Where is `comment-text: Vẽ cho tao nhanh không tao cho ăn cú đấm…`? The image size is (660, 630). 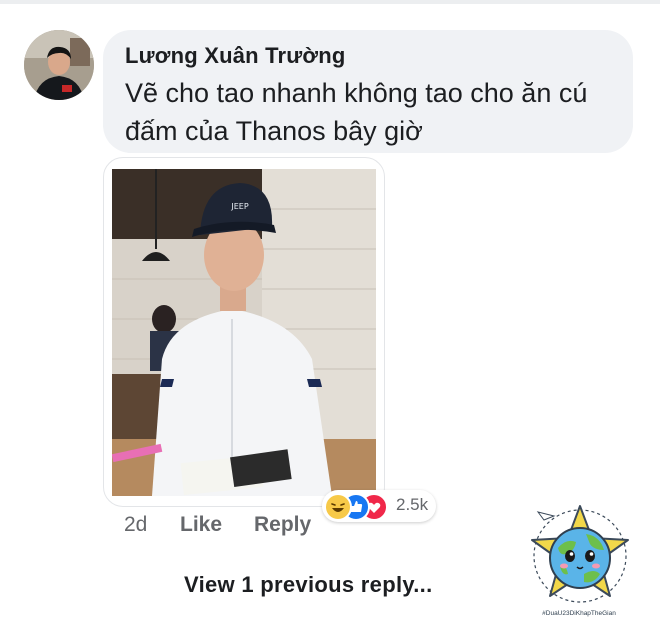
comment-text: Vẽ cho tao nhanh không tao cho ăn cú đấm… is located at coordinates (356, 112).